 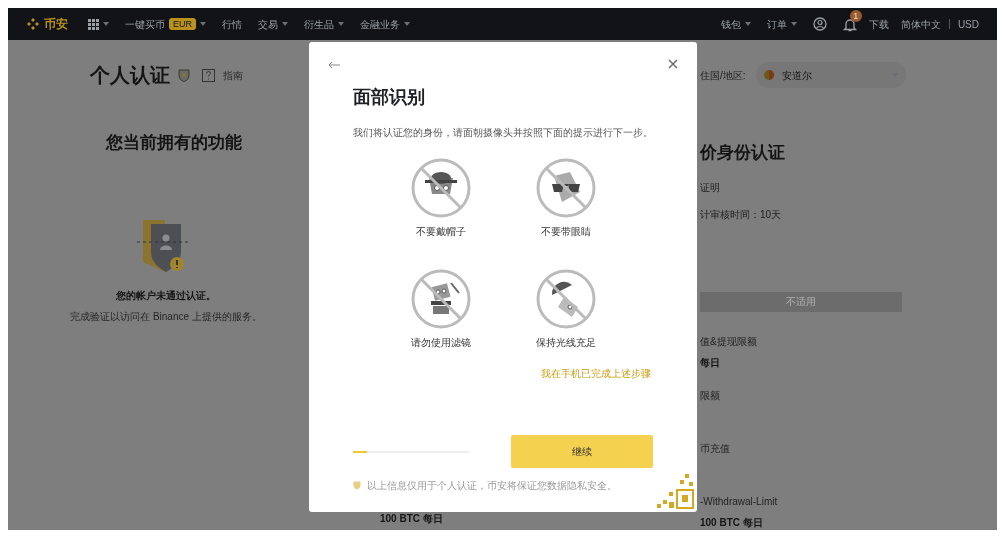 What do you see at coordinates (56, 24) in the screenshot?
I see `brand-name: 币安` at bounding box center [56, 24].